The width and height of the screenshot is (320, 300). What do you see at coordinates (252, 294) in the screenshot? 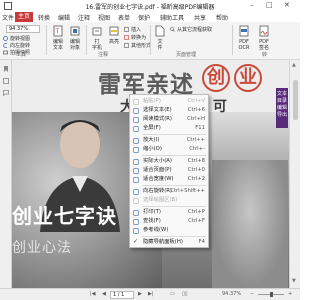
I see `zoom-out-status-icon: −` at bounding box center [252, 294].